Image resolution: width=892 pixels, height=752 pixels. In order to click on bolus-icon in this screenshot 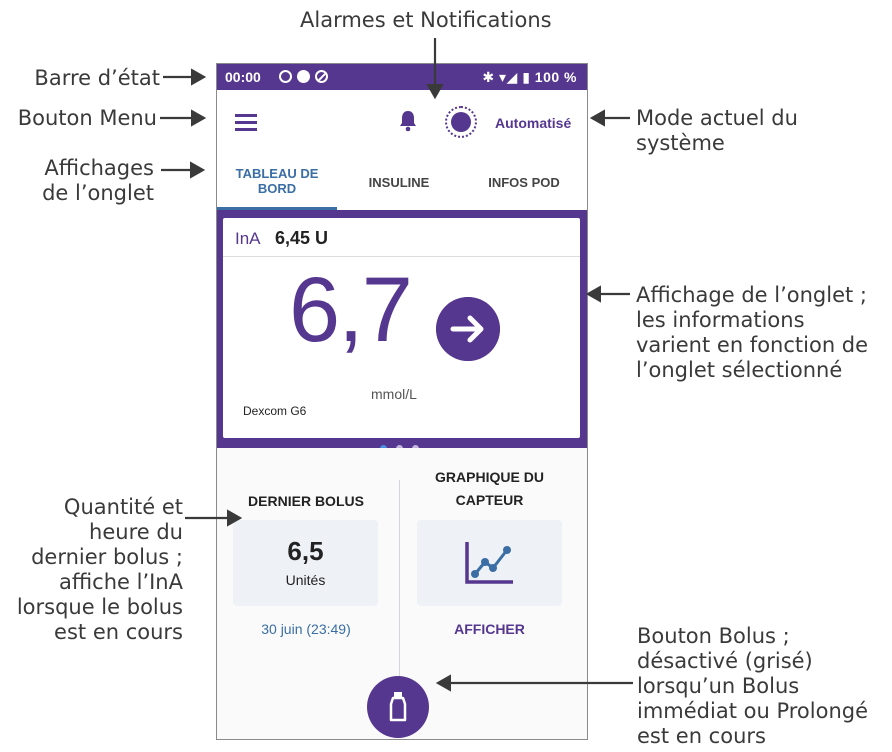, I will do `click(398, 707)`.